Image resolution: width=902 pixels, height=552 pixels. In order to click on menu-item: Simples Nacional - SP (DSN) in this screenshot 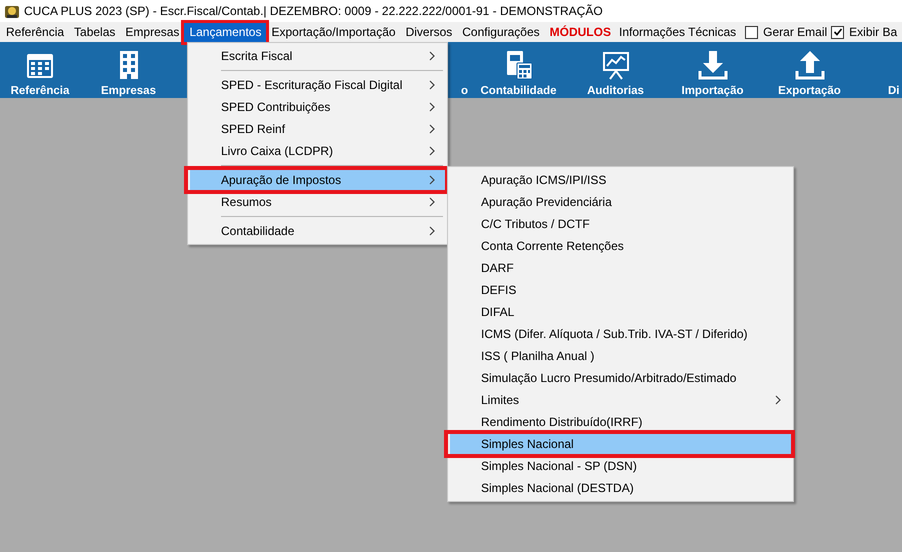, I will do `click(620, 466)`.